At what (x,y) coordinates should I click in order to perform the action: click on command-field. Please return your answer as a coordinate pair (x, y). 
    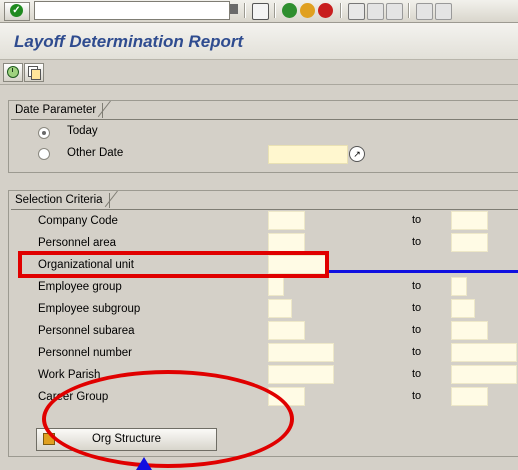
    Looking at the image, I should click on (132, 10).